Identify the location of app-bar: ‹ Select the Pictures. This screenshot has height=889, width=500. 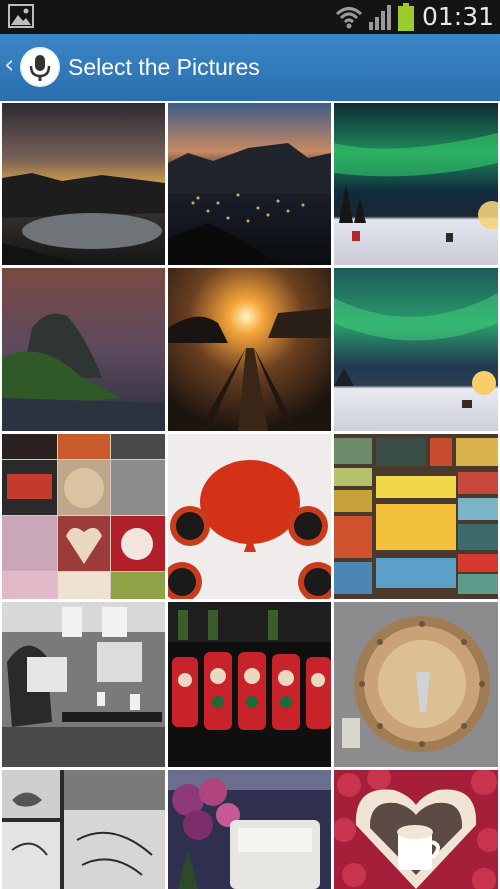
(250, 68).